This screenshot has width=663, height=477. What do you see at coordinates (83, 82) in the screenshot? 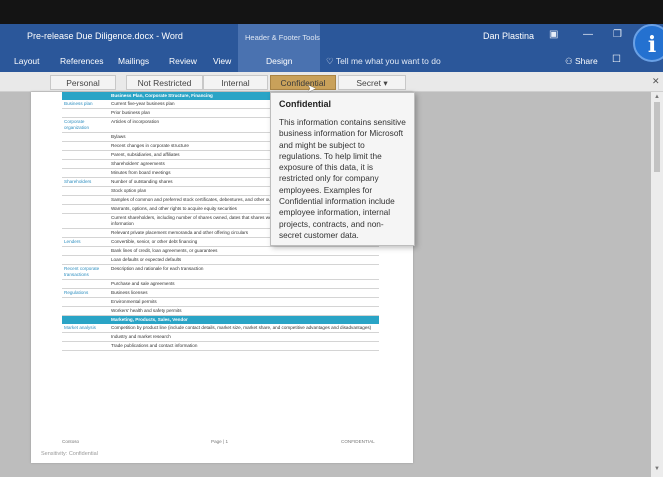
I see `sensitivity-personal: Personal` at bounding box center [83, 82].